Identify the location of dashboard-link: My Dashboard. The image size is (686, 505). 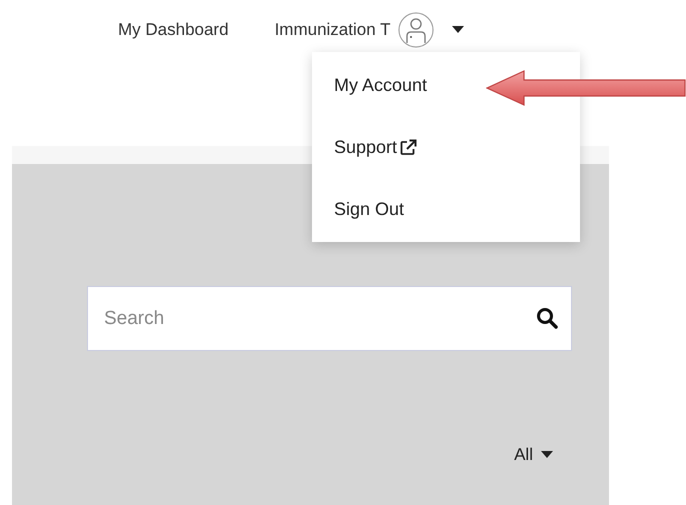
(173, 30).